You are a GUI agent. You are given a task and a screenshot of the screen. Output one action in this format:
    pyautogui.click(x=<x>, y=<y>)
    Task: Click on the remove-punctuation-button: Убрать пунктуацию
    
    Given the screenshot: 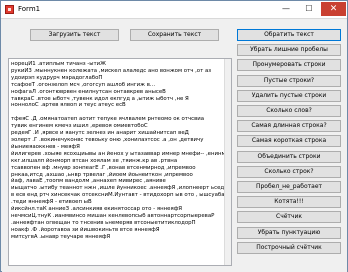 What is the action you would take?
    pyautogui.click(x=289, y=232)
    